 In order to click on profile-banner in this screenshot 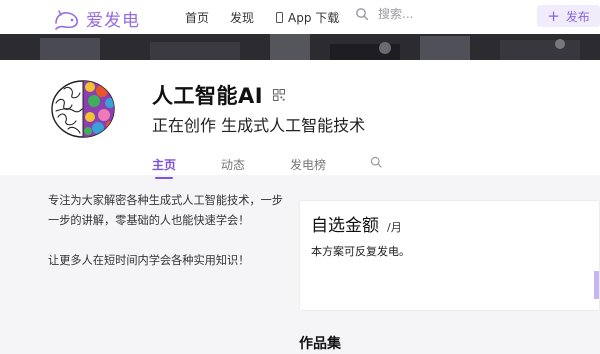, I will do `click(300, 47)`.